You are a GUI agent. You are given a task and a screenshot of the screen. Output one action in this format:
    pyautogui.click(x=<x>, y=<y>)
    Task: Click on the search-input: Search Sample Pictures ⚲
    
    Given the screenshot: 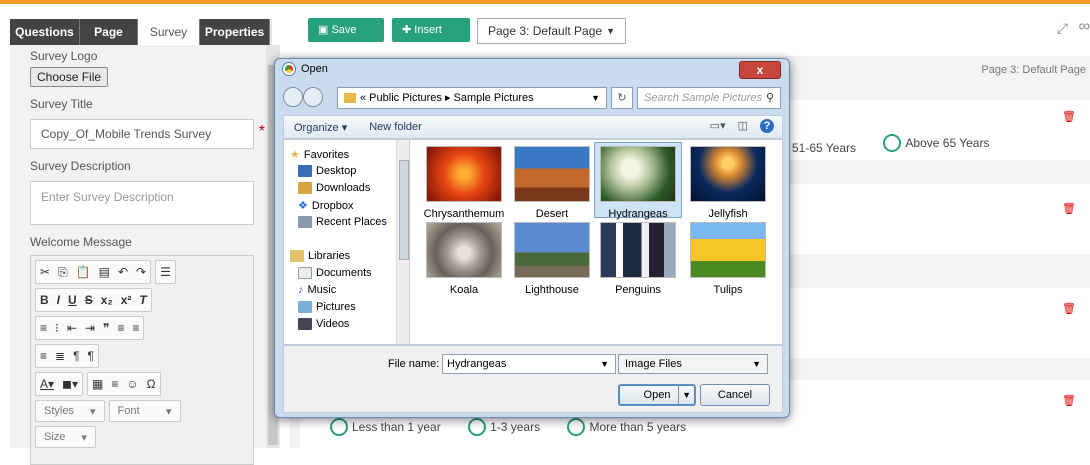 What is the action you would take?
    pyautogui.click(x=709, y=98)
    